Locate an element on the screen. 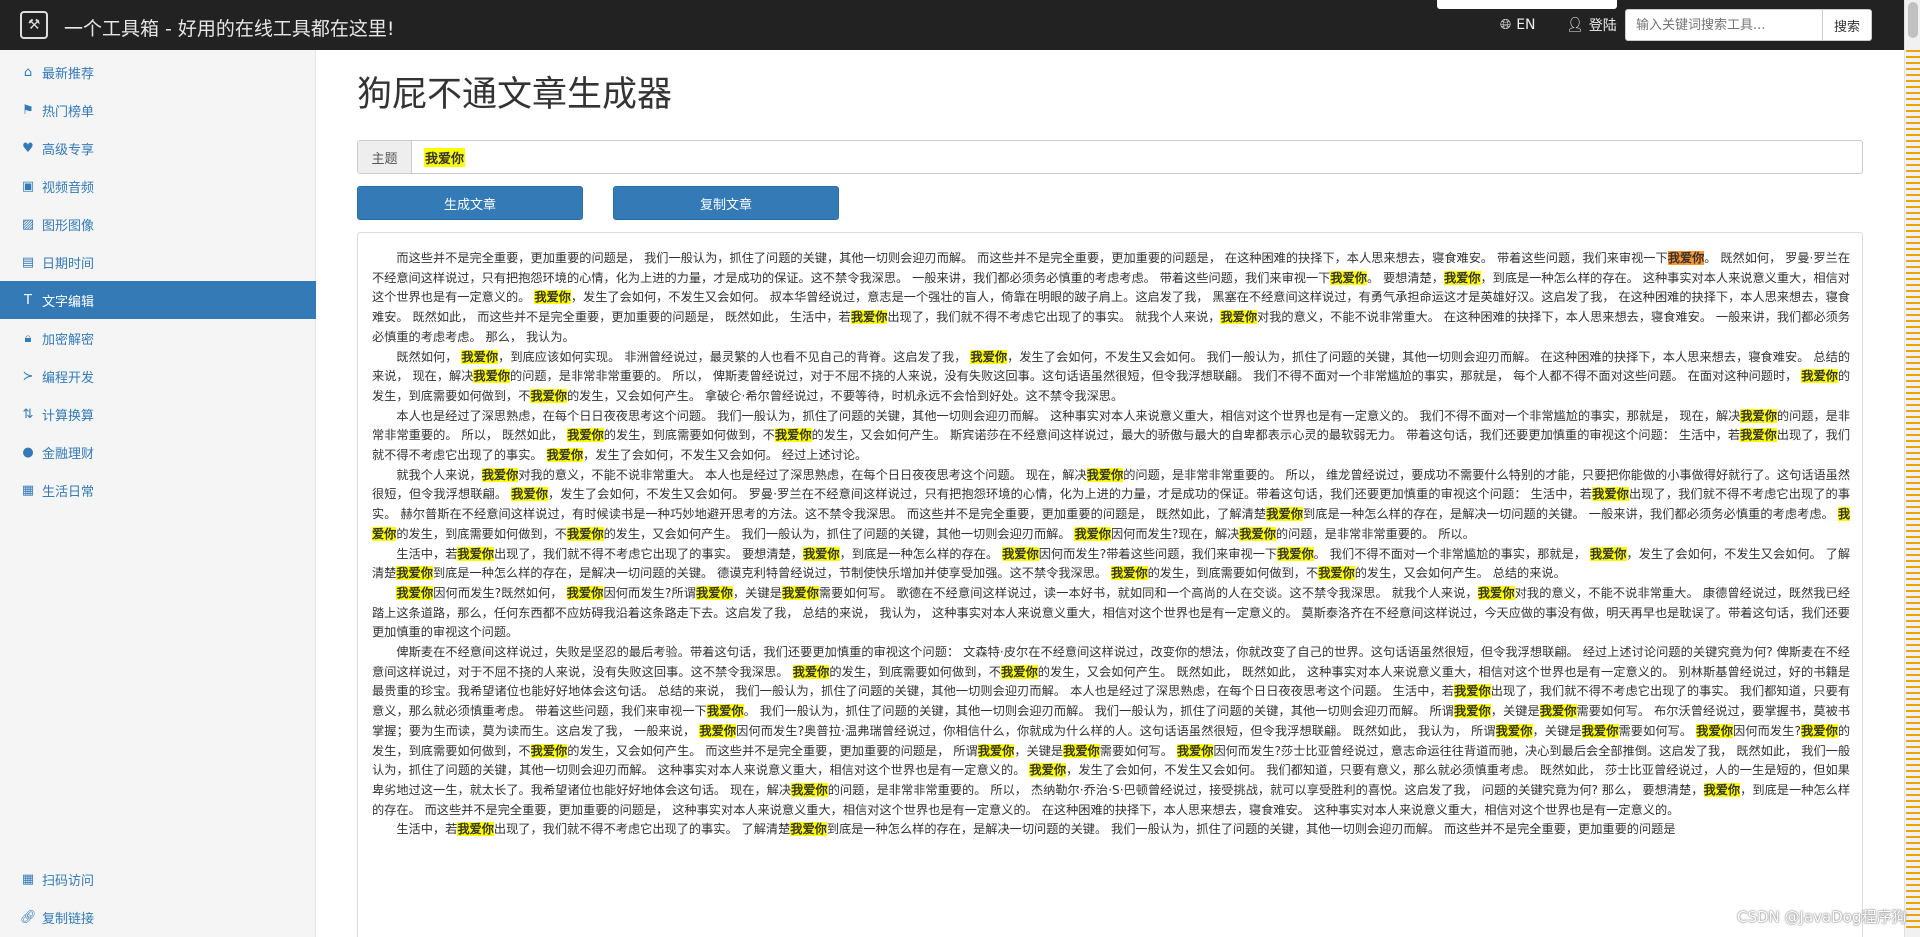 This screenshot has width=1920, height=937. sidebar-item-text-edit: T 文字编辑 is located at coordinates (158, 300).